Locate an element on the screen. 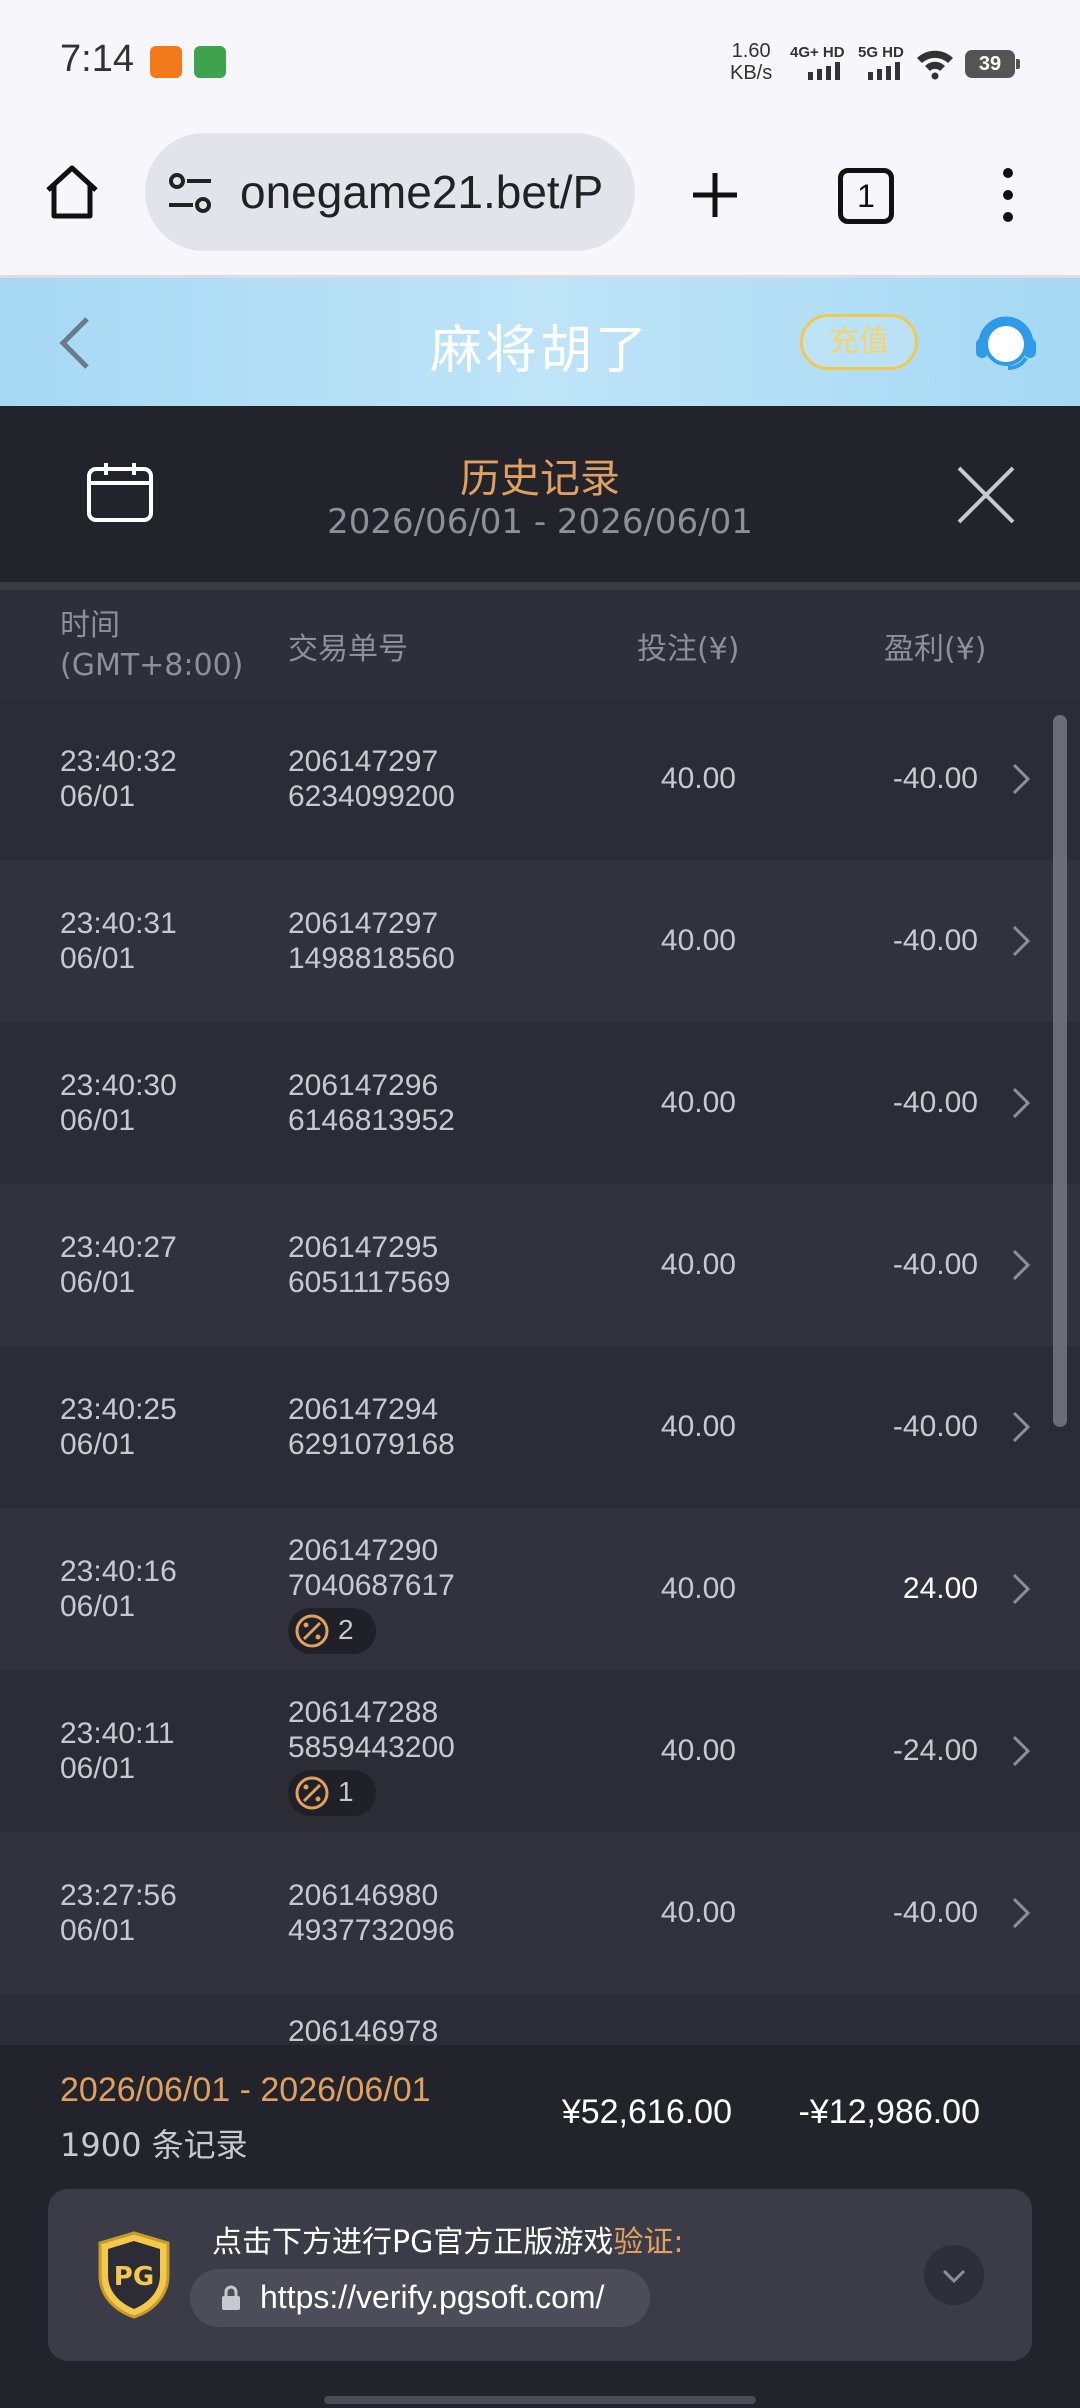 The image size is (1080, 2408). scrollbar is located at coordinates (1060, 1071).